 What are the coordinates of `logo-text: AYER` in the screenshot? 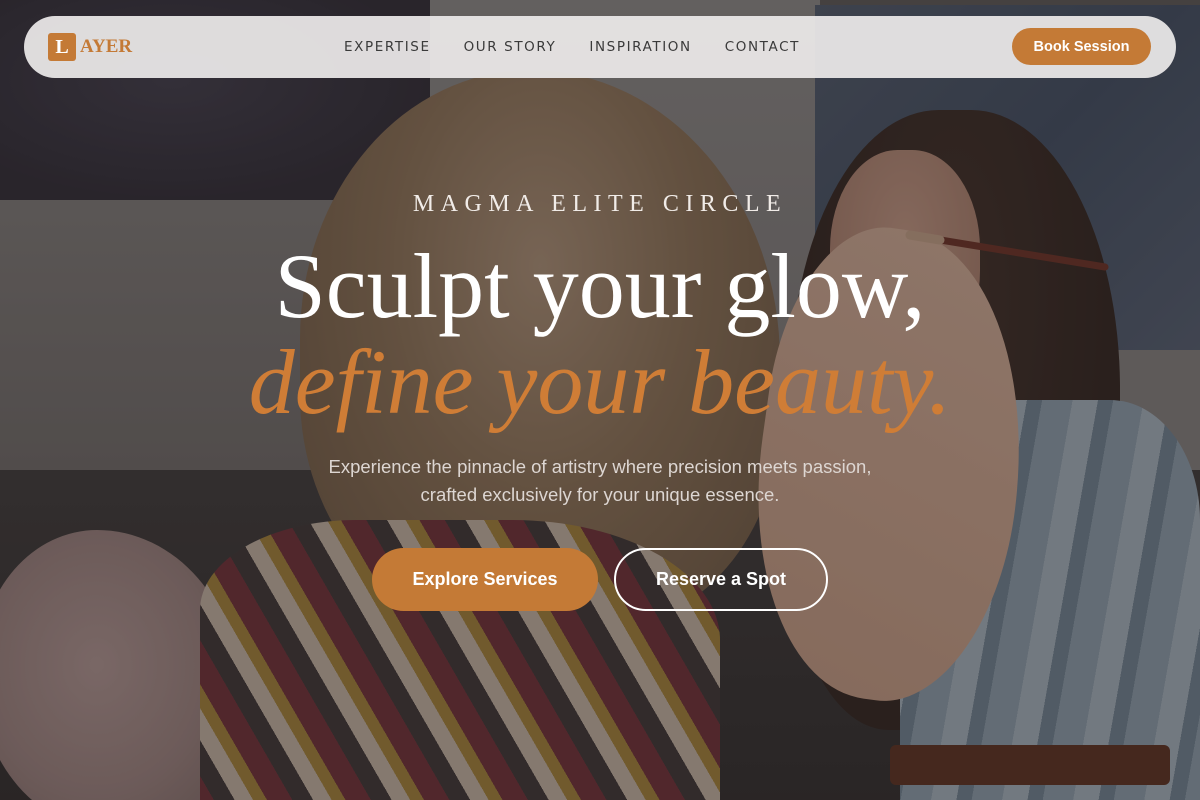 It's located at (106, 46).